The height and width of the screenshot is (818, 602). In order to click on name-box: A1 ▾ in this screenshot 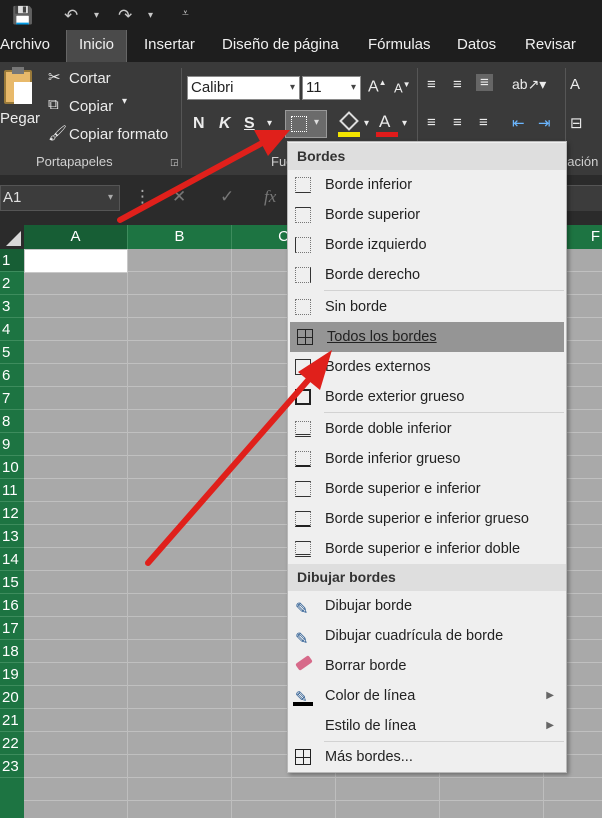, I will do `click(60, 198)`.